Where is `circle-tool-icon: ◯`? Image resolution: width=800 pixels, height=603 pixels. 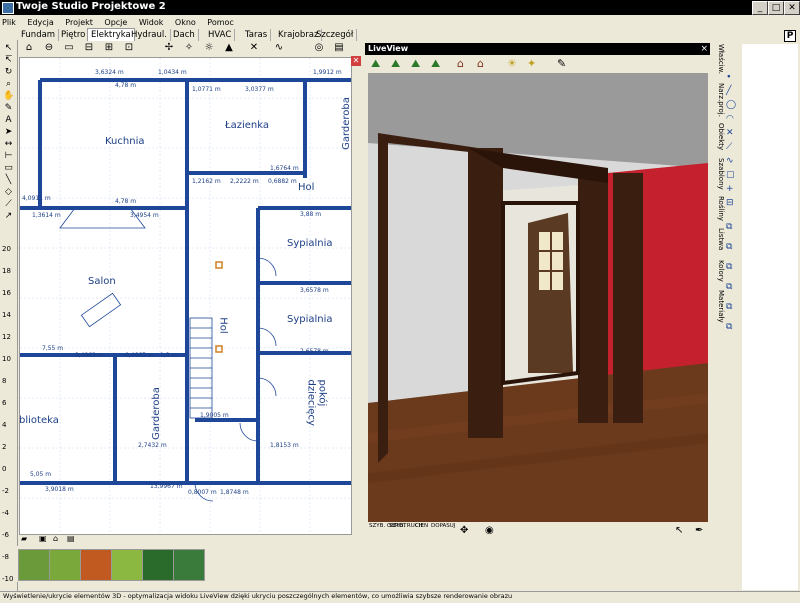 circle-tool-icon: ◯ is located at coordinates (731, 105).